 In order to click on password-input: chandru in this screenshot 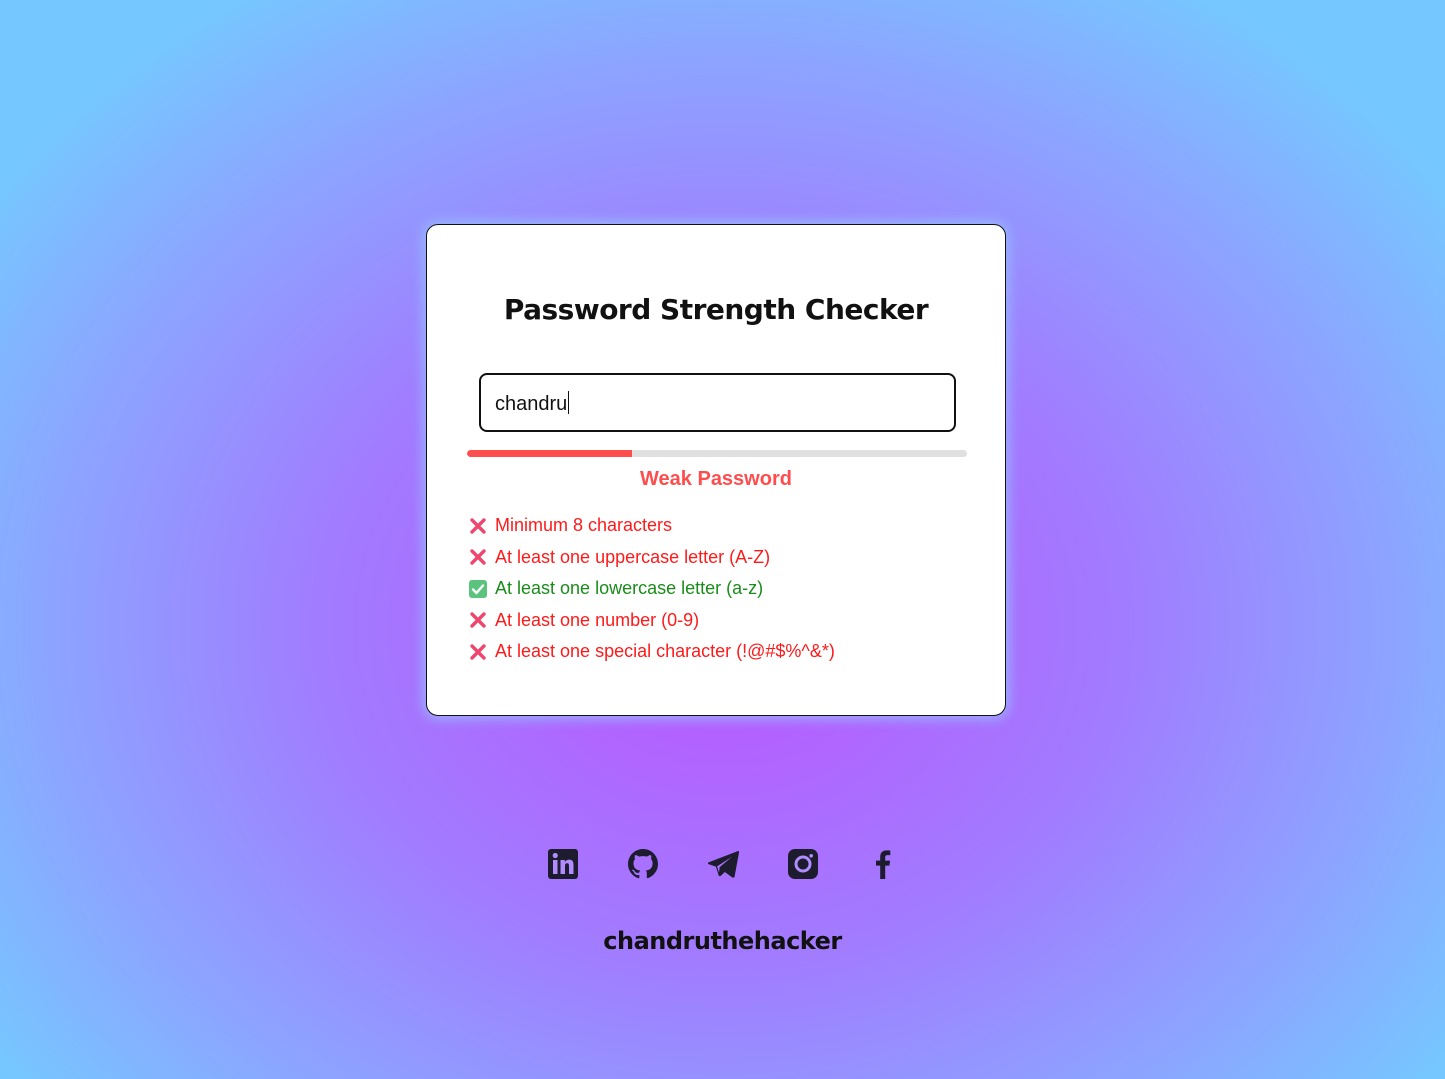, I will do `click(717, 402)`.